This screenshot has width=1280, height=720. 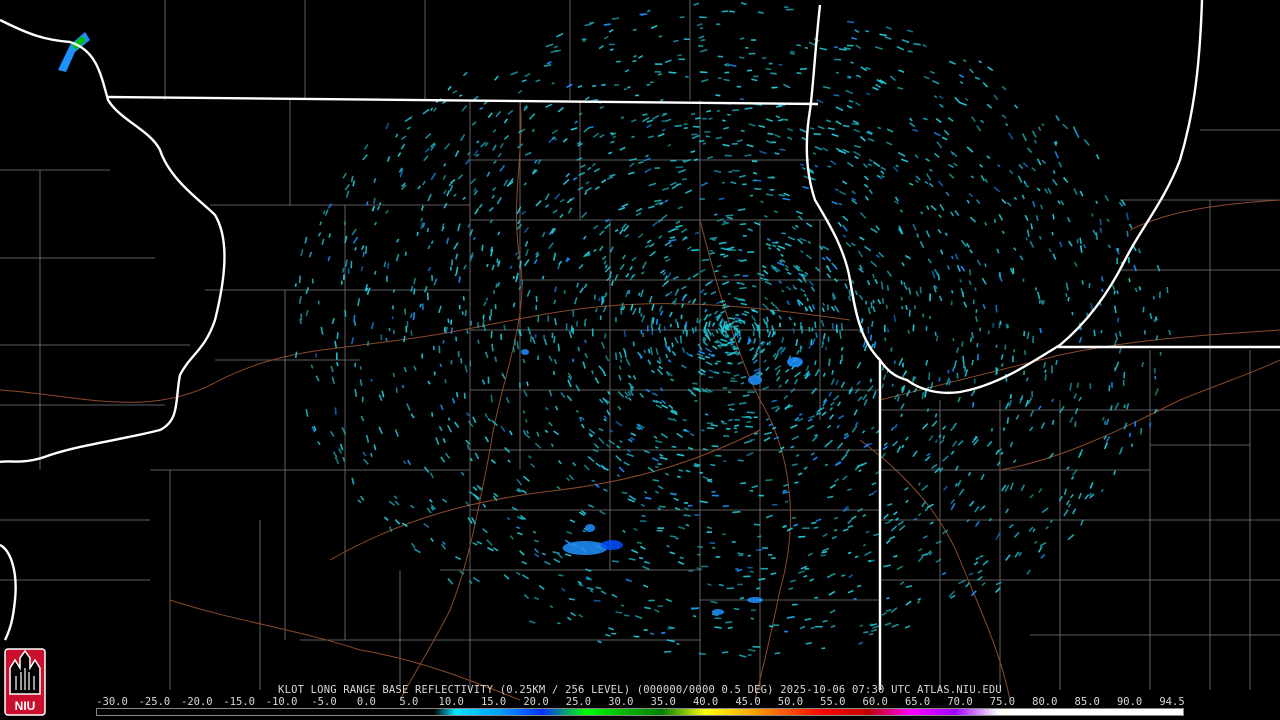 What do you see at coordinates (1129, 702) in the screenshot?
I see `scale-label: 90.0` at bounding box center [1129, 702].